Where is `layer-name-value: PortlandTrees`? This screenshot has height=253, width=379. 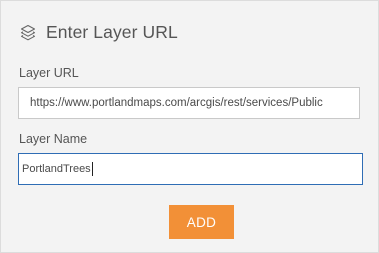
layer-name-value: PortlandTrees is located at coordinates (56, 169).